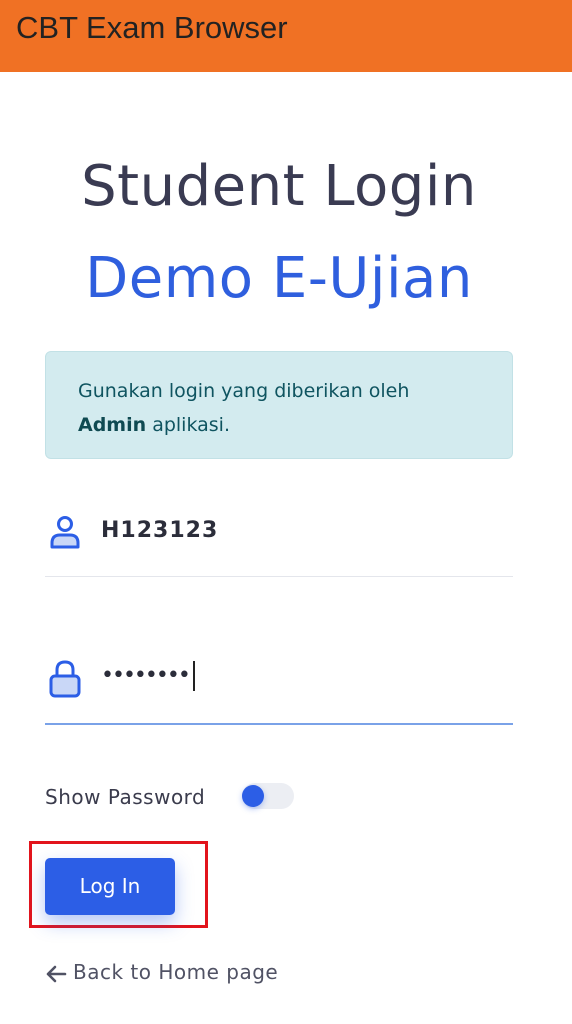 This screenshot has width=572, height=1024. I want to click on toggle-knob, so click(253, 796).